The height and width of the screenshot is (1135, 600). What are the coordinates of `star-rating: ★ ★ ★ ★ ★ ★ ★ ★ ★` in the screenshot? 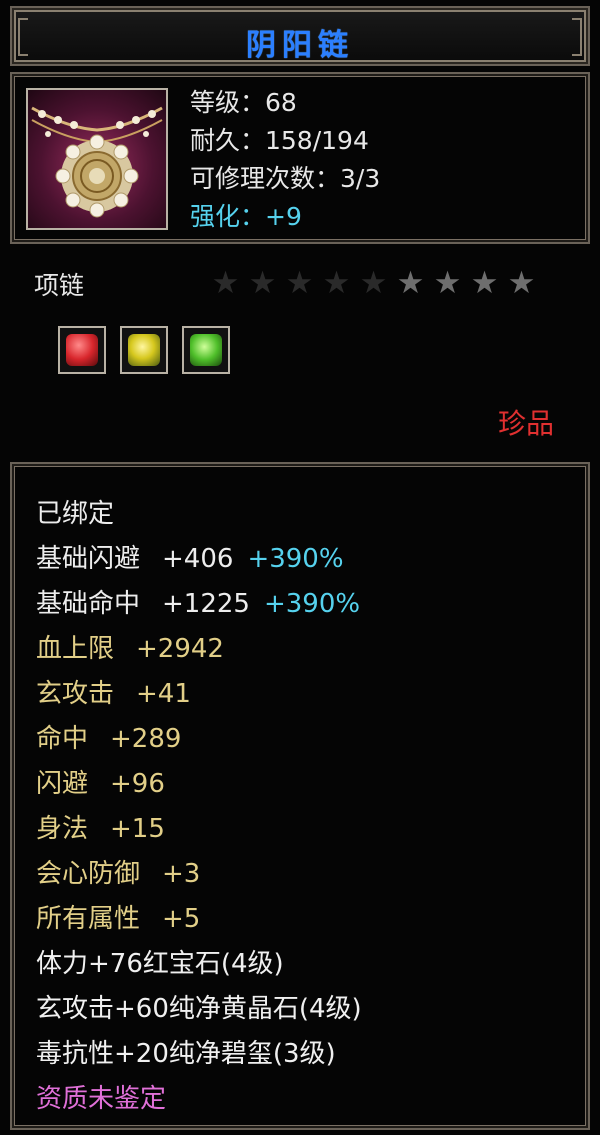 It's located at (374, 283).